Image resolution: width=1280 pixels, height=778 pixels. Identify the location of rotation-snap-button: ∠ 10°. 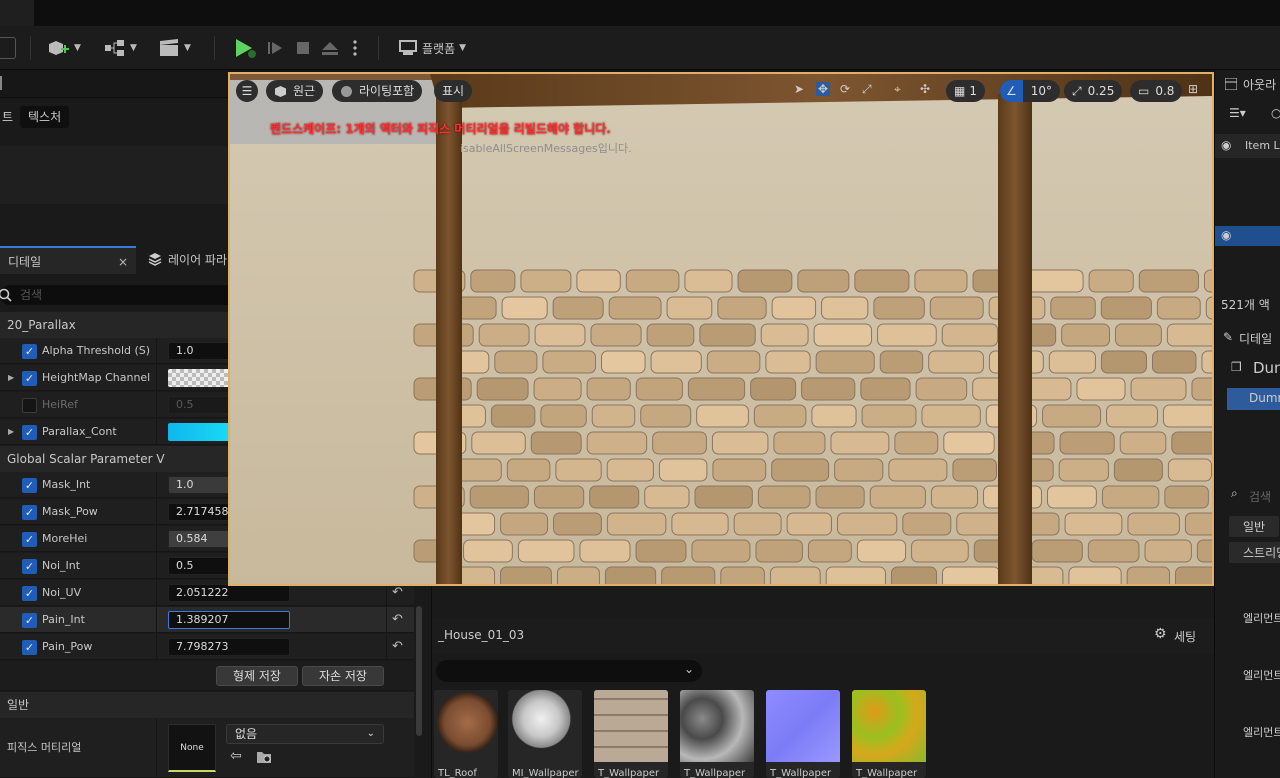
(1030, 91).